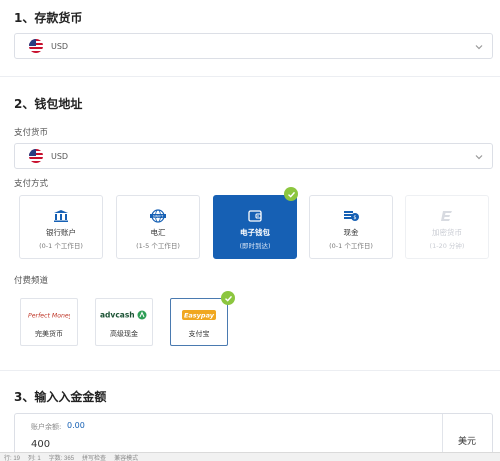 The image size is (500, 461). What do you see at coordinates (446, 216) in the screenshot?
I see `crypto-icon` at bounding box center [446, 216].